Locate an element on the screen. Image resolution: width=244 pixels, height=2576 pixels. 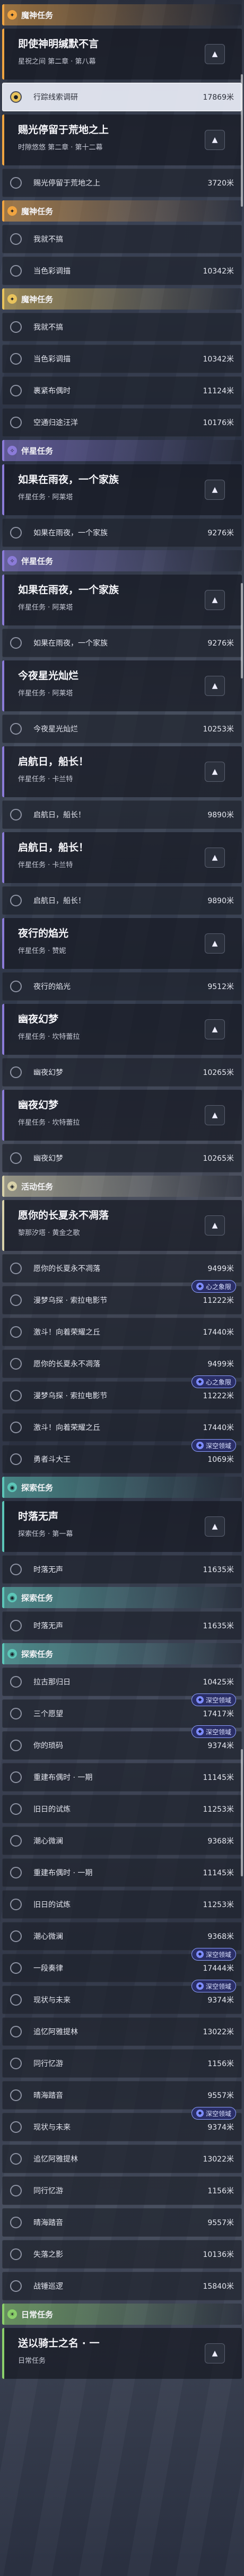
step-name: 时落无声 is located at coordinates (48, 1570).